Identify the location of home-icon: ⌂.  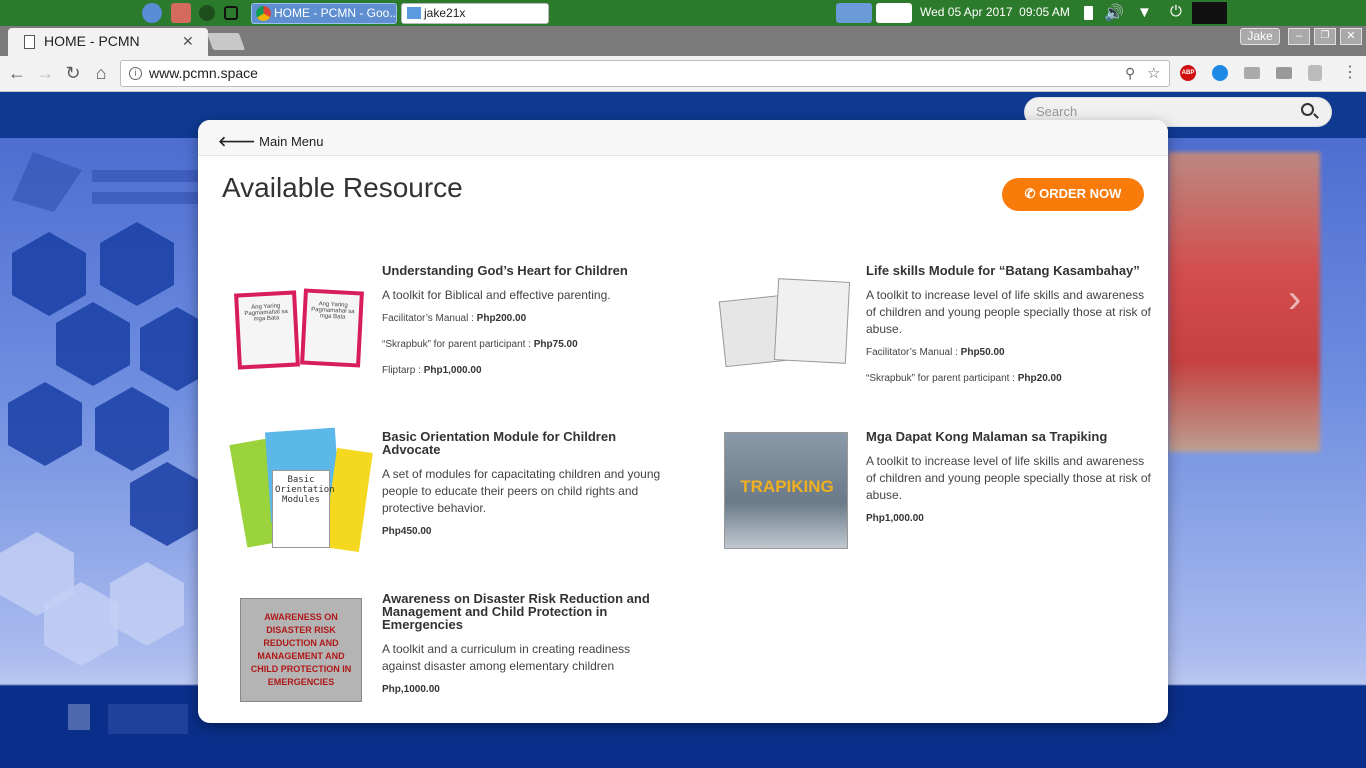
(101, 73).